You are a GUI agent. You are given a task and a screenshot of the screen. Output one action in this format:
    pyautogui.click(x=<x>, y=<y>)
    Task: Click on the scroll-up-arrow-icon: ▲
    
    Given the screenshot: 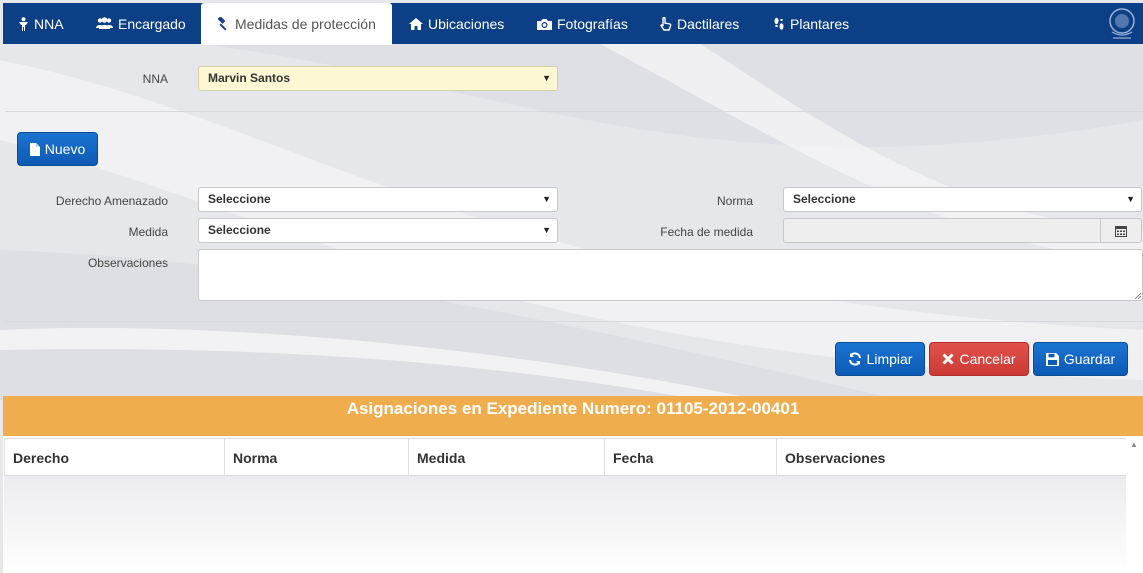 What is the action you would take?
    pyautogui.click(x=1134, y=444)
    